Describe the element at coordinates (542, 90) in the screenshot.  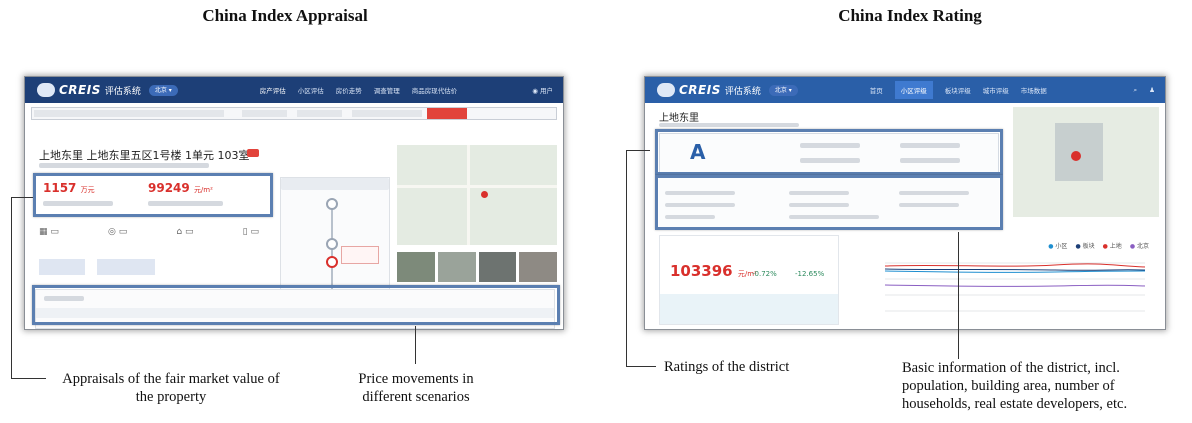
I see `user-icon: ◉ 用户` at that location.